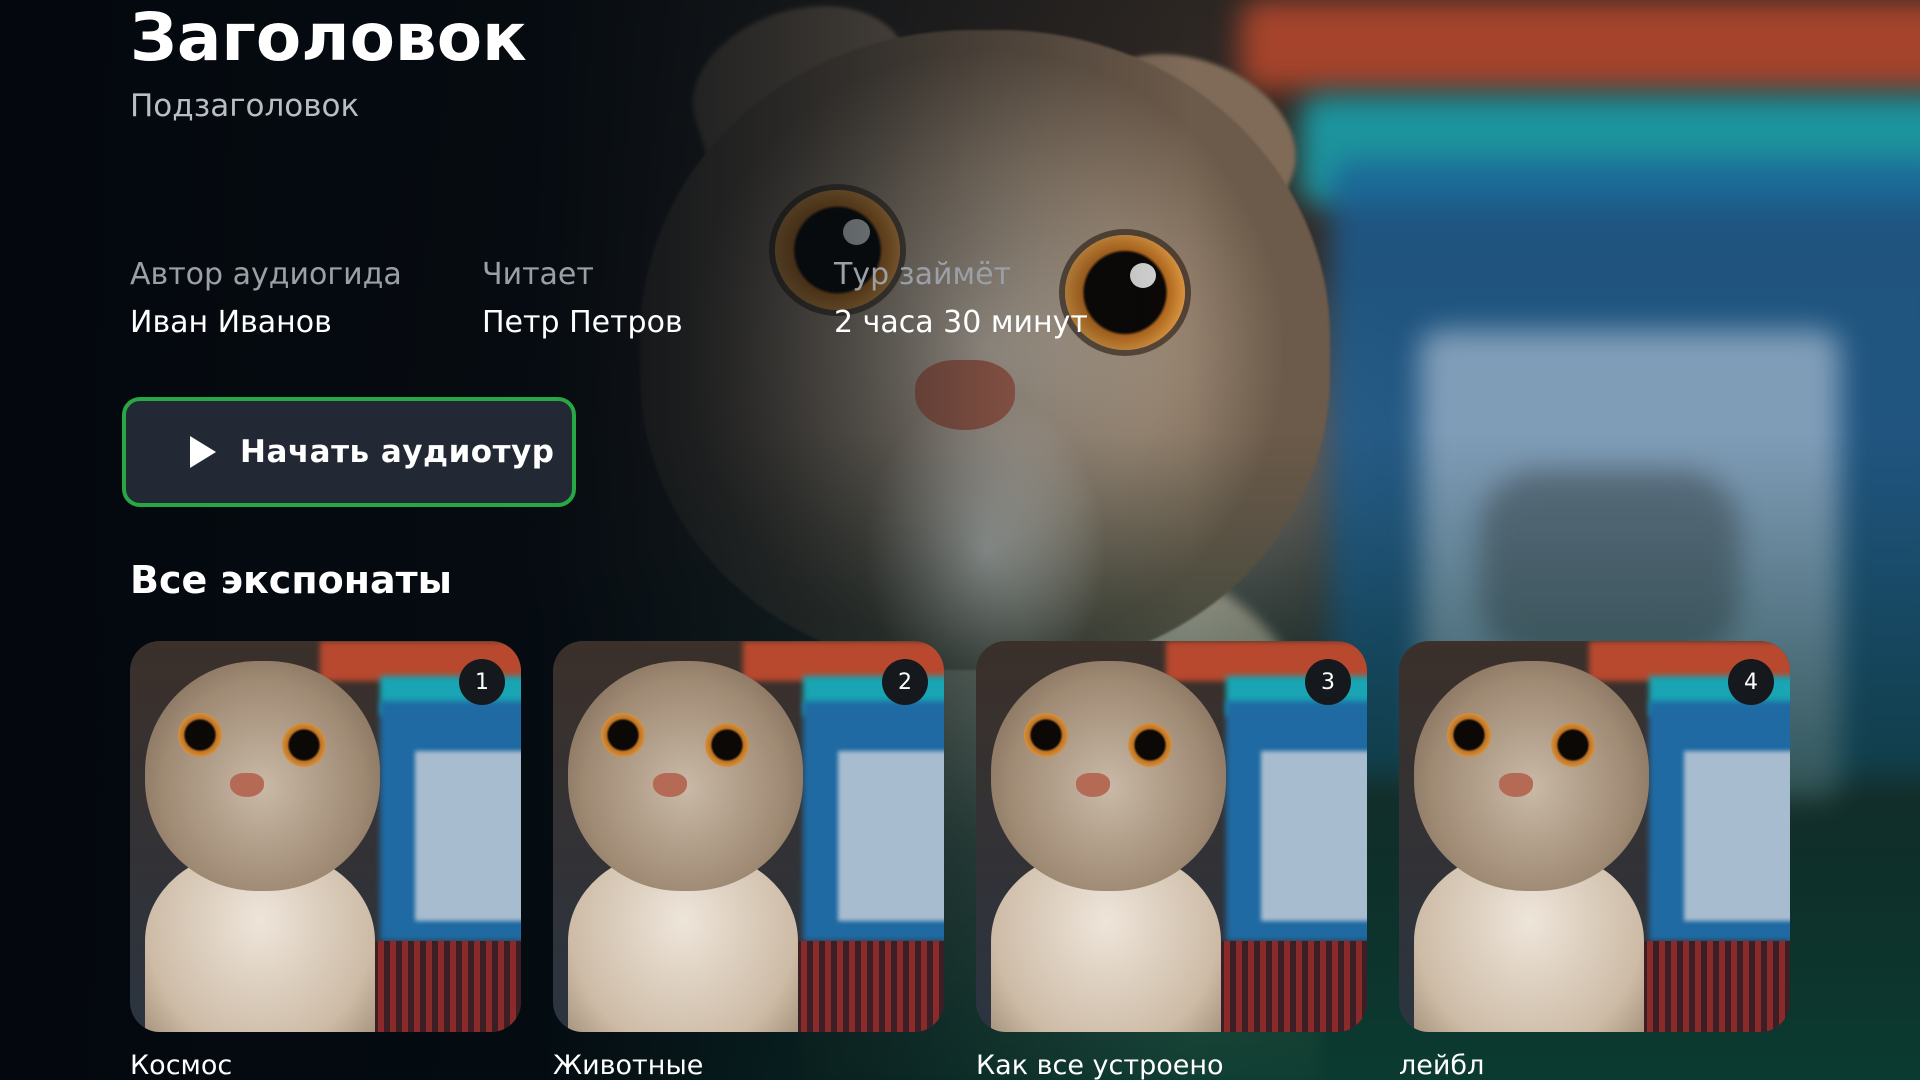 The image size is (1920, 1080). Describe the element at coordinates (397, 452) in the screenshot. I see `start-audiotour-label: Начать аудиотур` at that location.